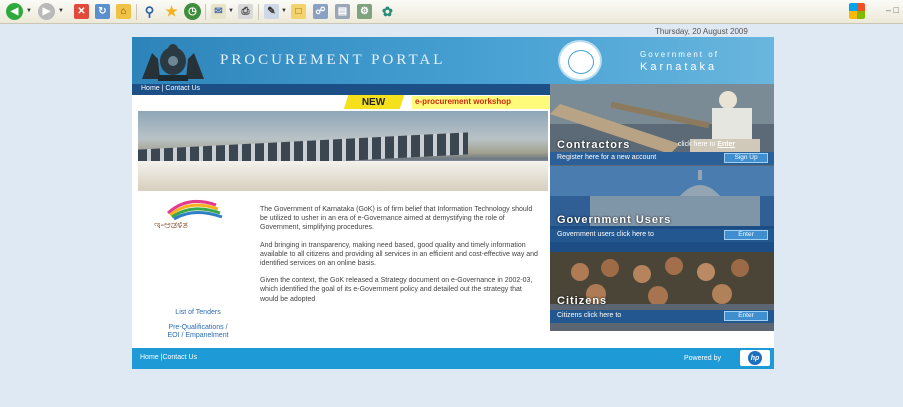 The image size is (903, 407). What do you see at coordinates (333, 60) in the screenshot?
I see `portal-title: PROCUREMENT PORTAL` at bounding box center [333, 60].